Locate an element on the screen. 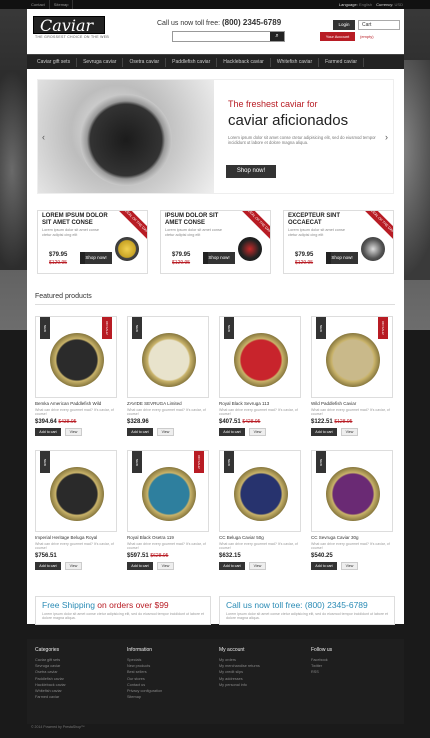 This screenshot has height=738, width=430. product-name: Royal Black Sevruga 113 is located at coordinates (261, 403).